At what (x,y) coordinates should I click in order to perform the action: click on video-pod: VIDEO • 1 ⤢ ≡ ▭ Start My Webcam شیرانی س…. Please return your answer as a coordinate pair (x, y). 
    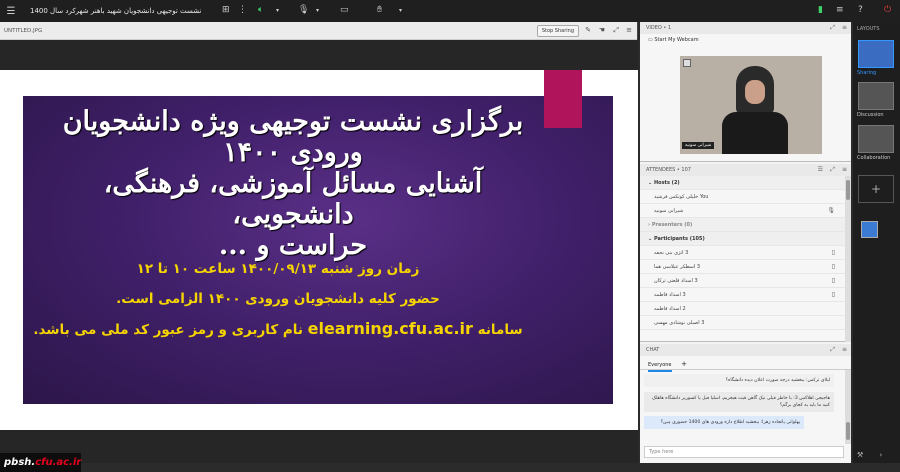
    Looking at the image, I should click on (745, 92).